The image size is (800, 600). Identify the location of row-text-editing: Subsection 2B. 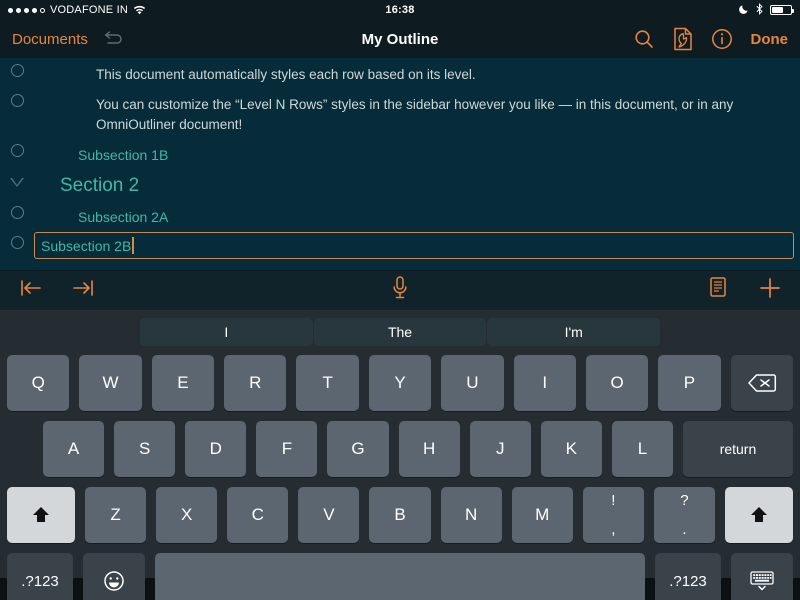
(417, 245).